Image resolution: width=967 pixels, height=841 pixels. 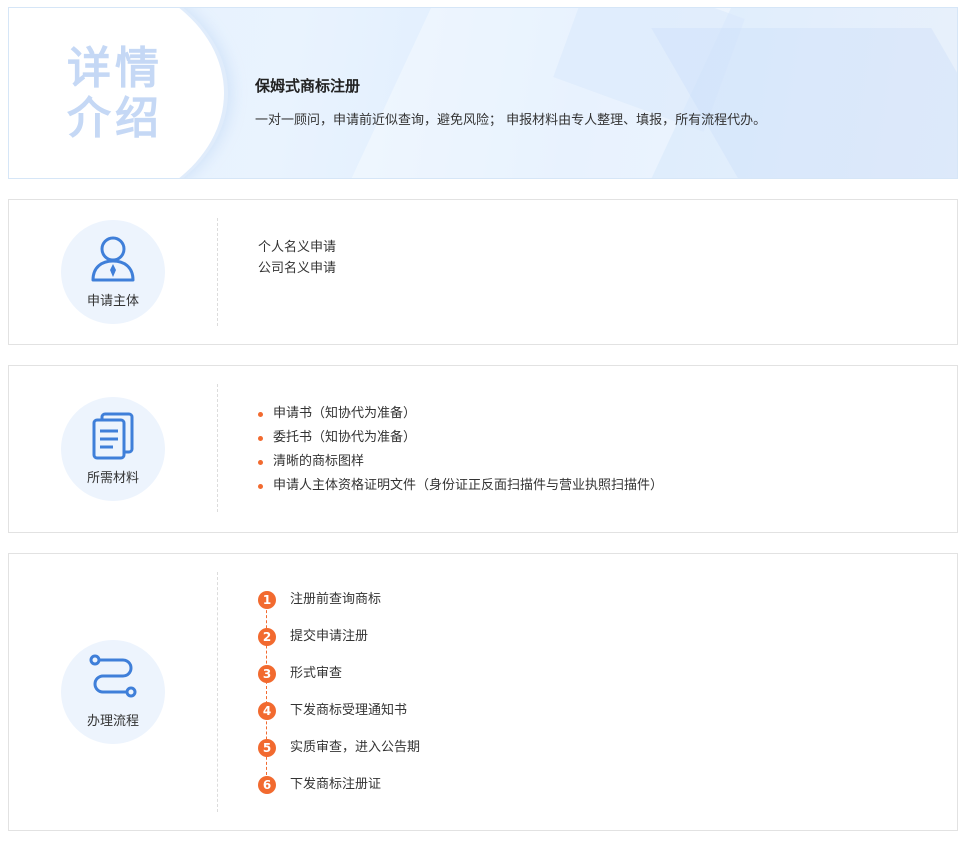 What do you see at coordinates (460, 438) in the screenshot?
I see `list-item: 委托书（知协代为准备）` at bounding box center [460, 438].